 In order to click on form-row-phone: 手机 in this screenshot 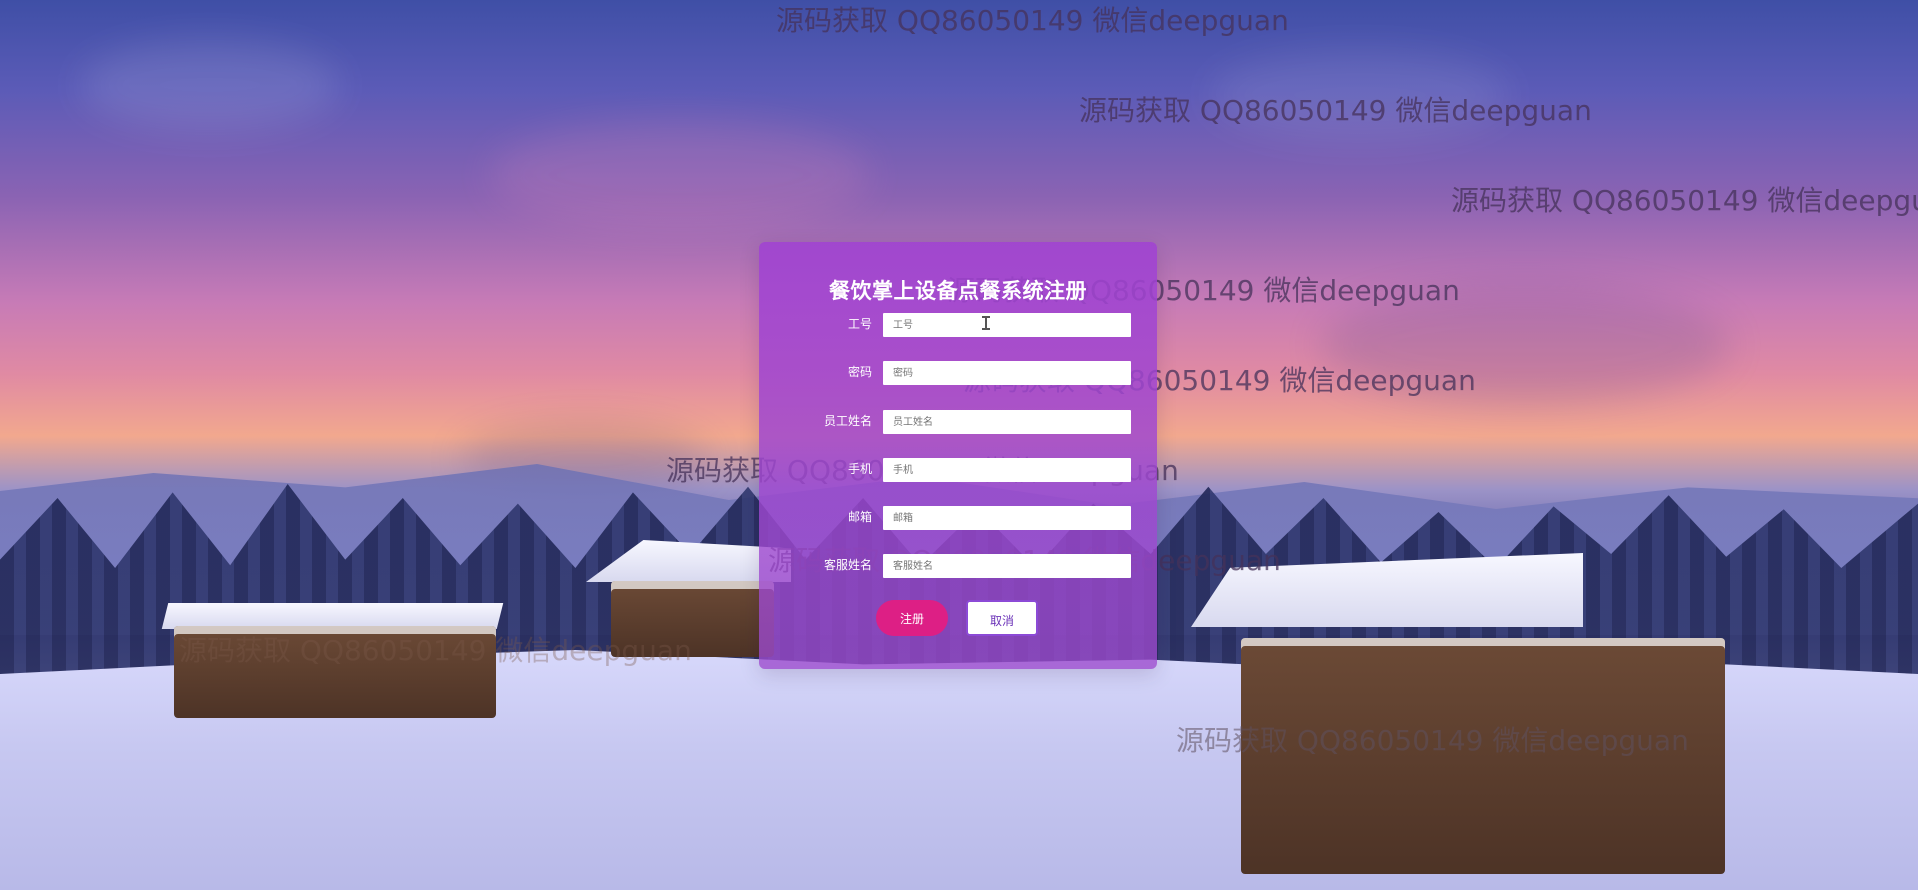, I will do `click(958, 471)`.